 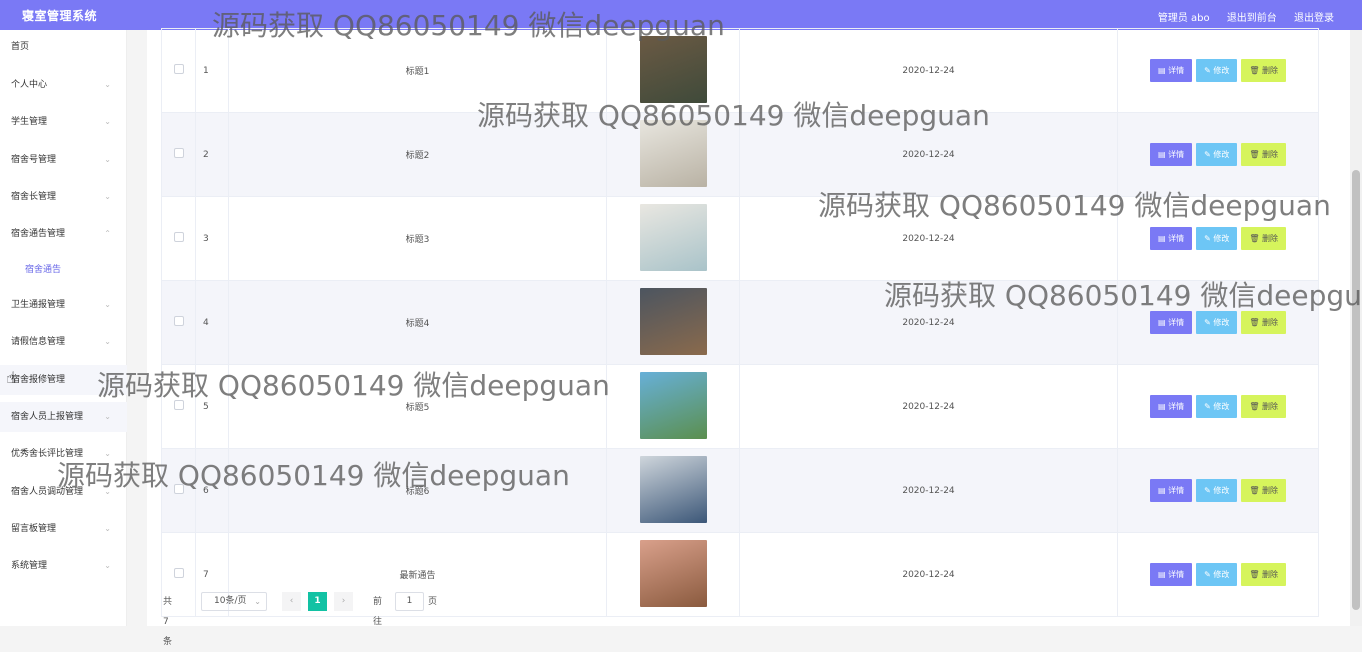 What do you see at coordinates (63, 417) in the screenshot?
I see `sidebar-item-report: 宿舍人员上报管理 ⌄` at bounding box center [63, 417].